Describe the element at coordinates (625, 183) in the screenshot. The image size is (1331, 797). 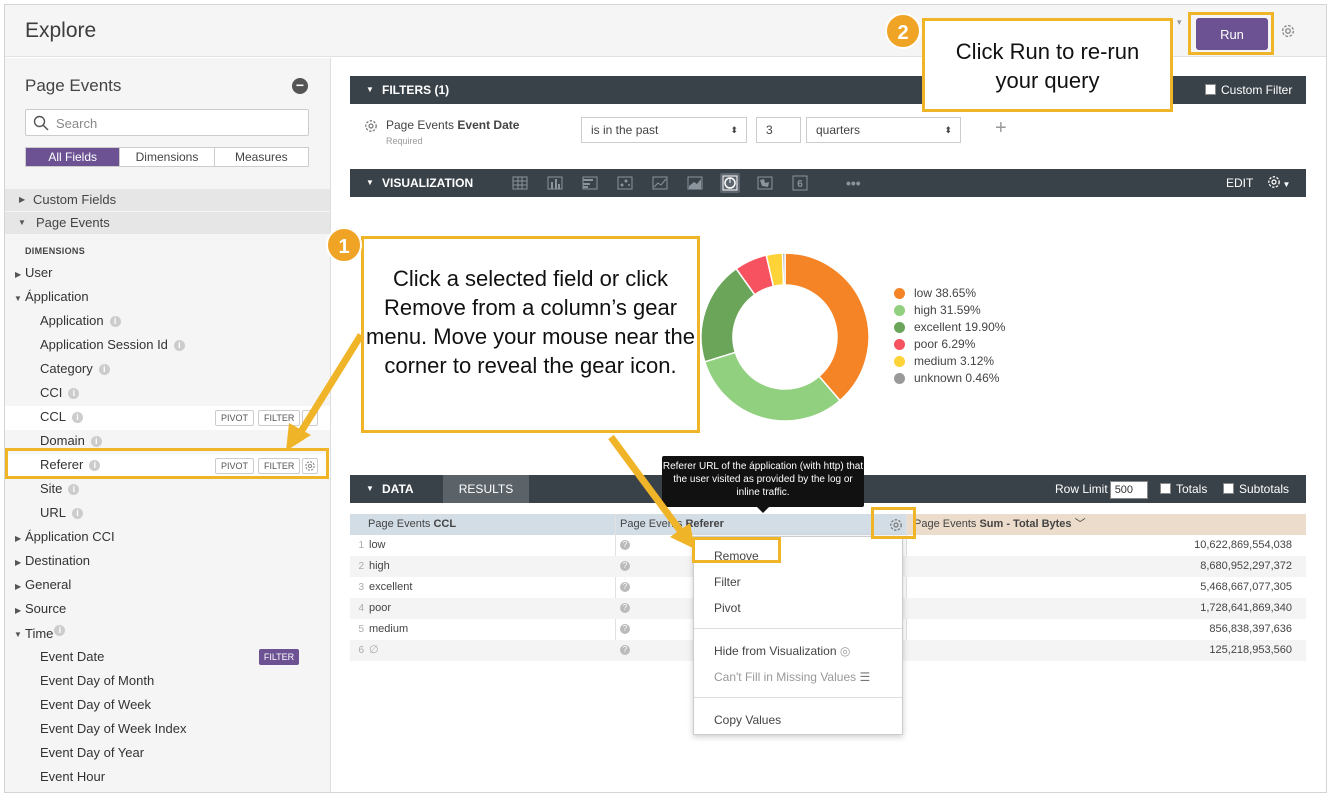
I see `scatter-chart-icon` at that location.